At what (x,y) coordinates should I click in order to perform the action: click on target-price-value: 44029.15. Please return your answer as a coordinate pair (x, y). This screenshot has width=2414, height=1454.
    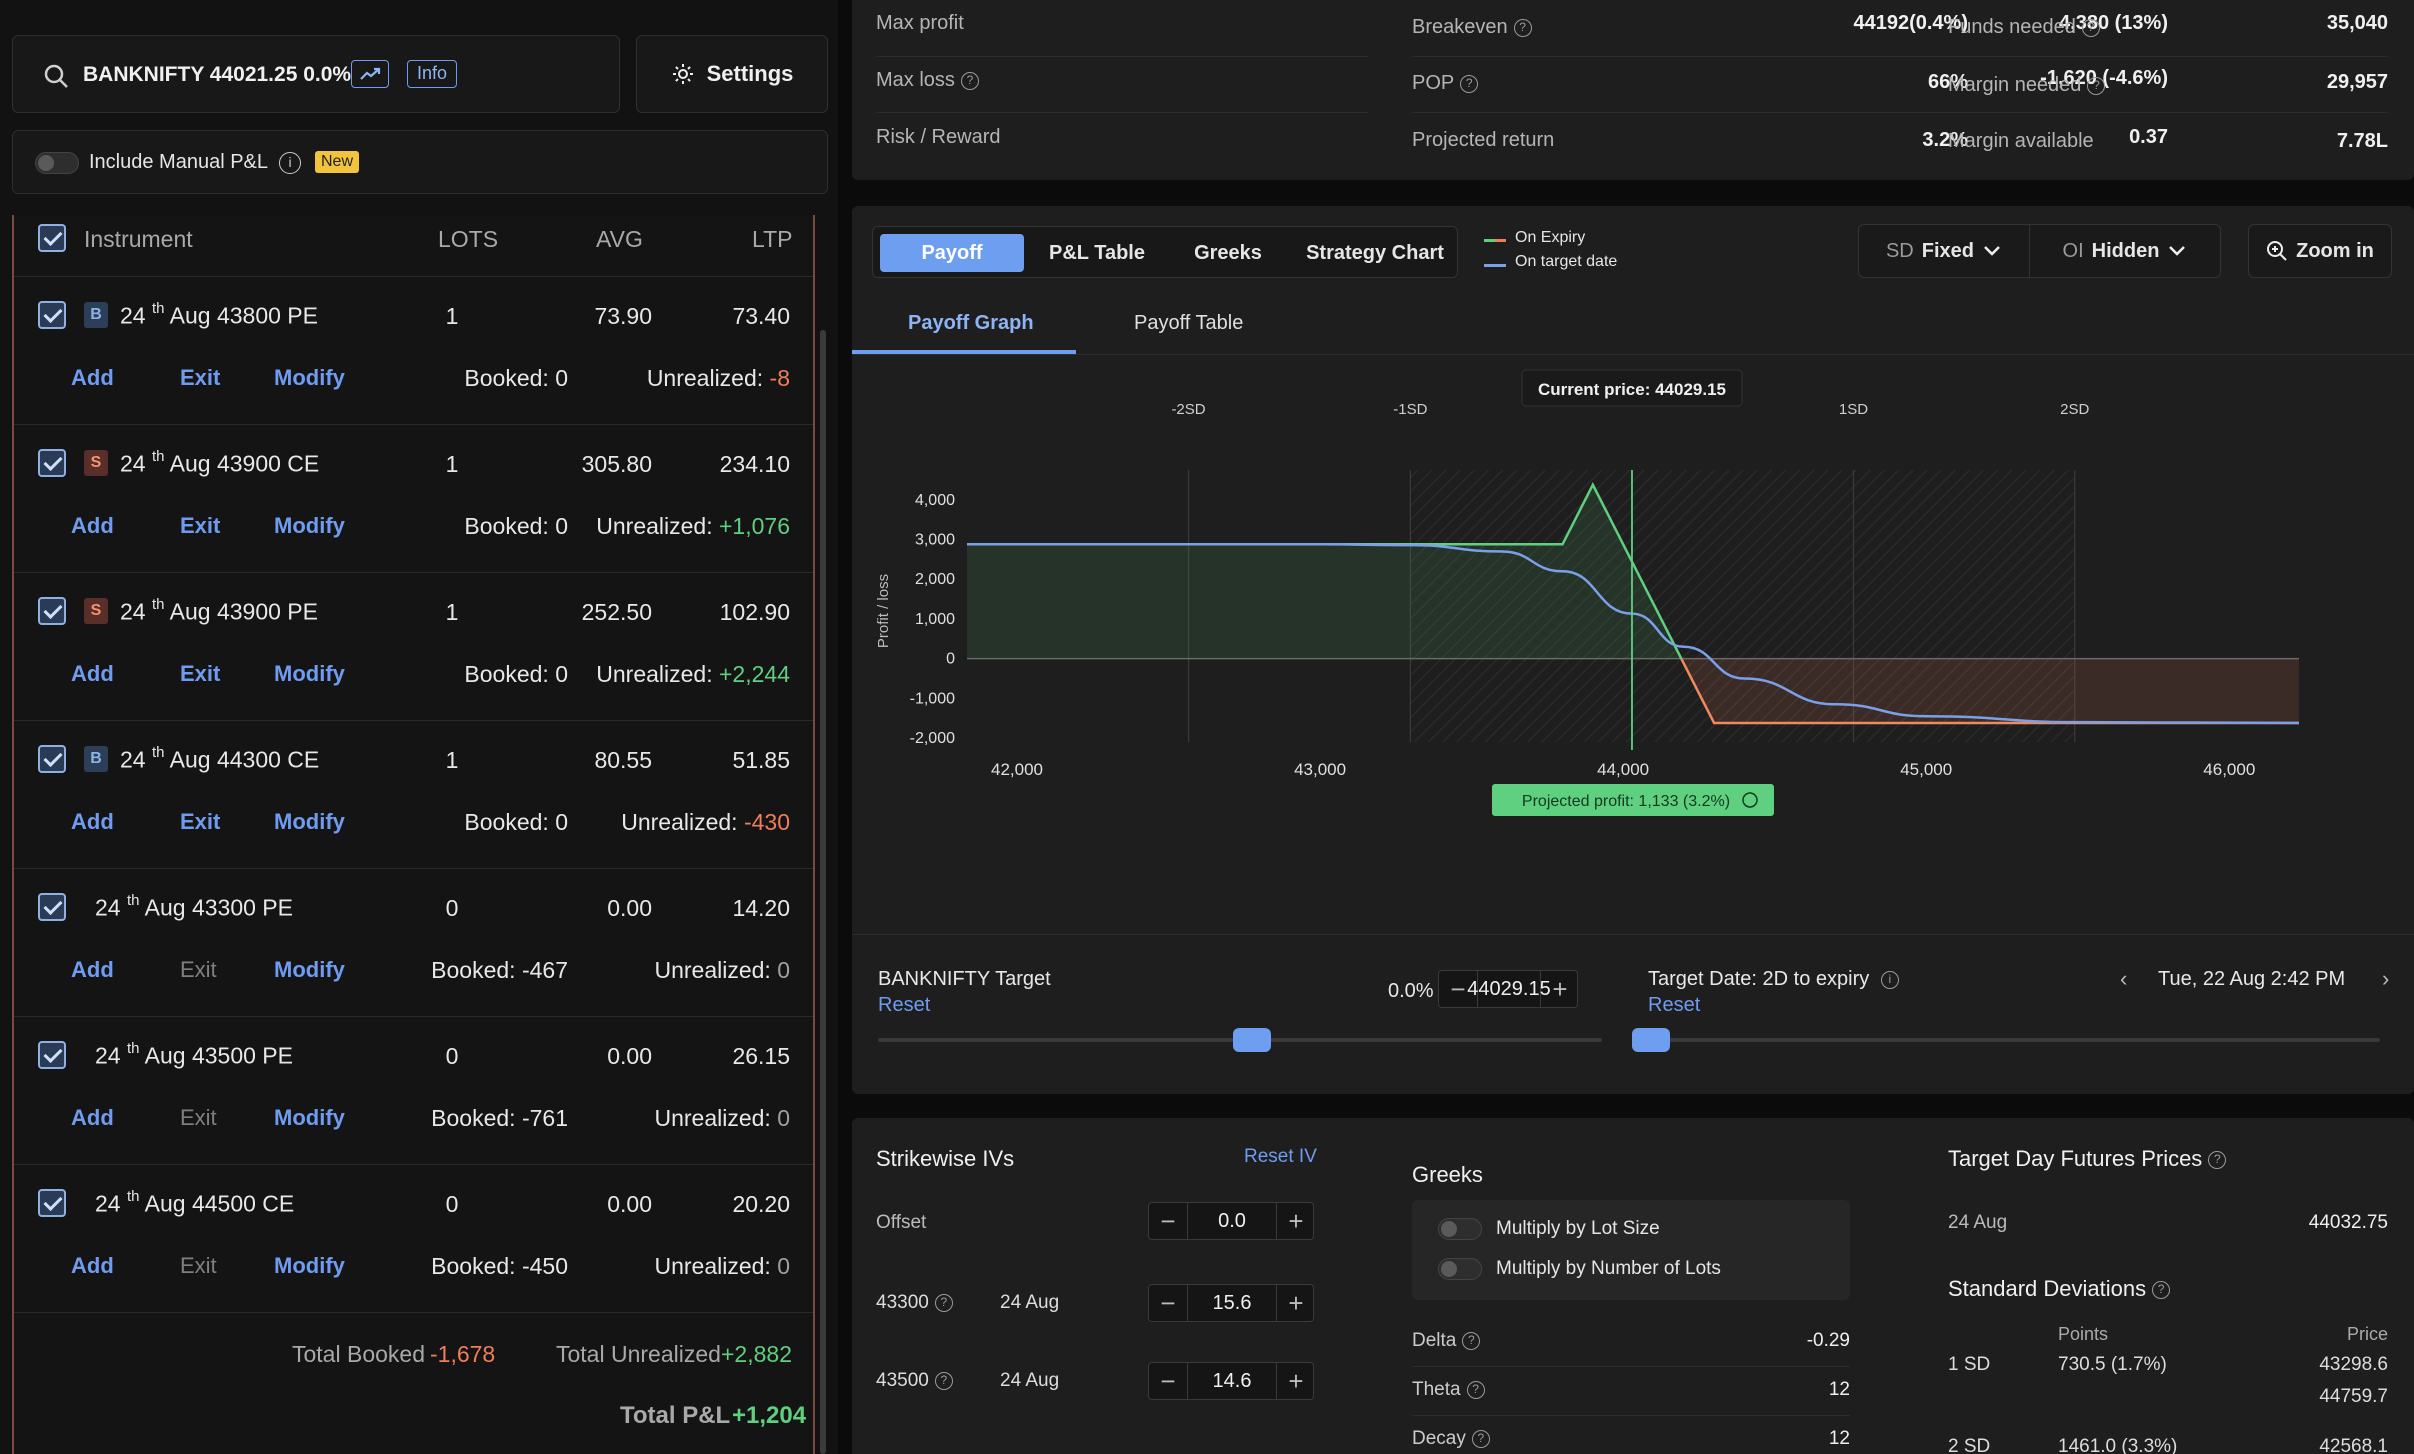
    Looking at the image, I should click on (1509, 989).